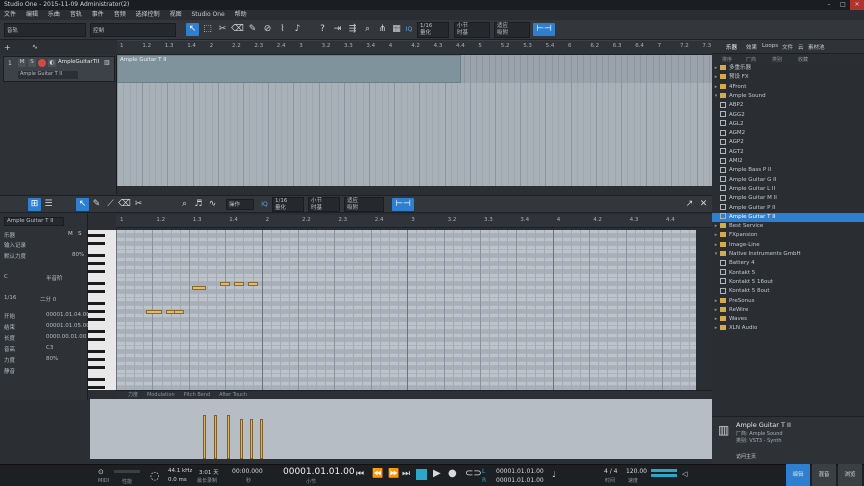 This screenshot has width=864, height=486. What do you see at coordinates (208, 14) in the screenshot?
I see `menu-studio-one: Studio One` at bounding box center [208, 14].